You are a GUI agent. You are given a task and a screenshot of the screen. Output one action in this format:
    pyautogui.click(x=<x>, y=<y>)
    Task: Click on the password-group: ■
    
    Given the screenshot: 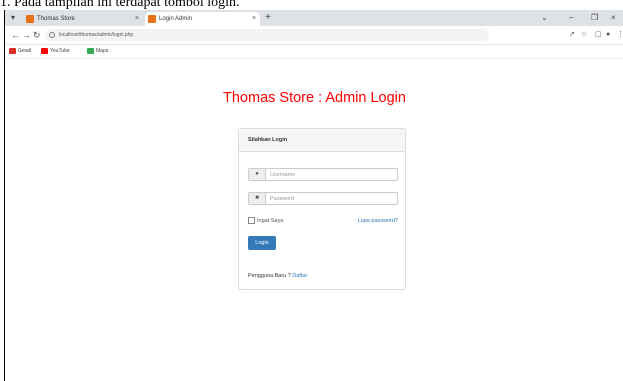 What is the action you would take?
    pyautogui.click(x=324, y=198)
    